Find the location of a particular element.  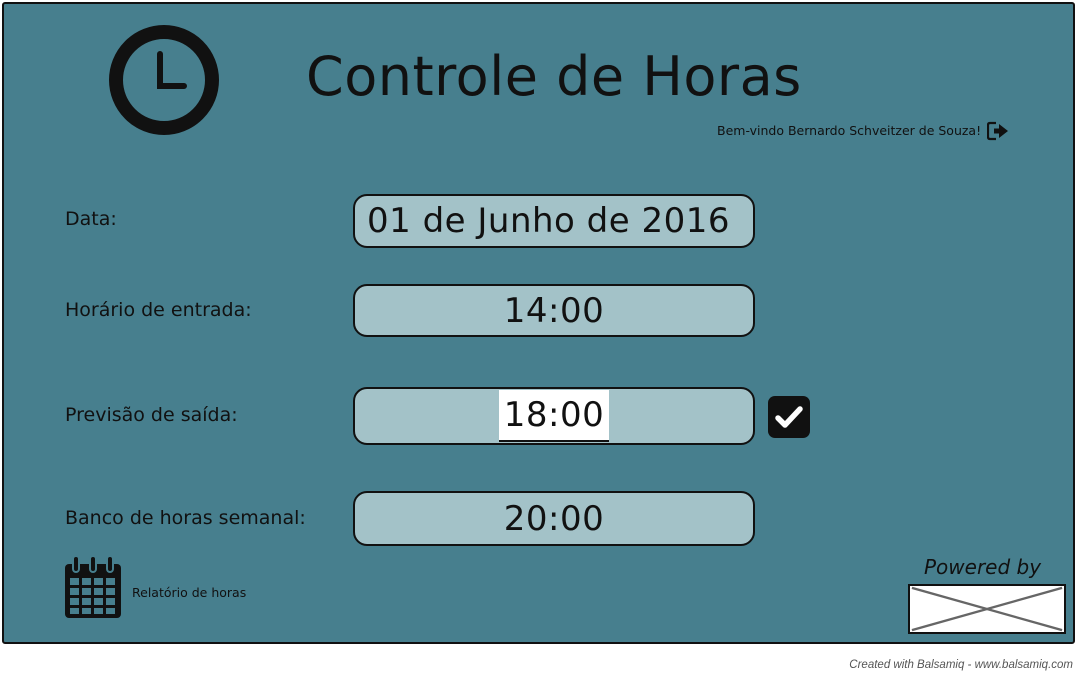

balsamiq-credit: Created with Balsamiq - www.balsamiq.com is located at coordinates (961, 665).